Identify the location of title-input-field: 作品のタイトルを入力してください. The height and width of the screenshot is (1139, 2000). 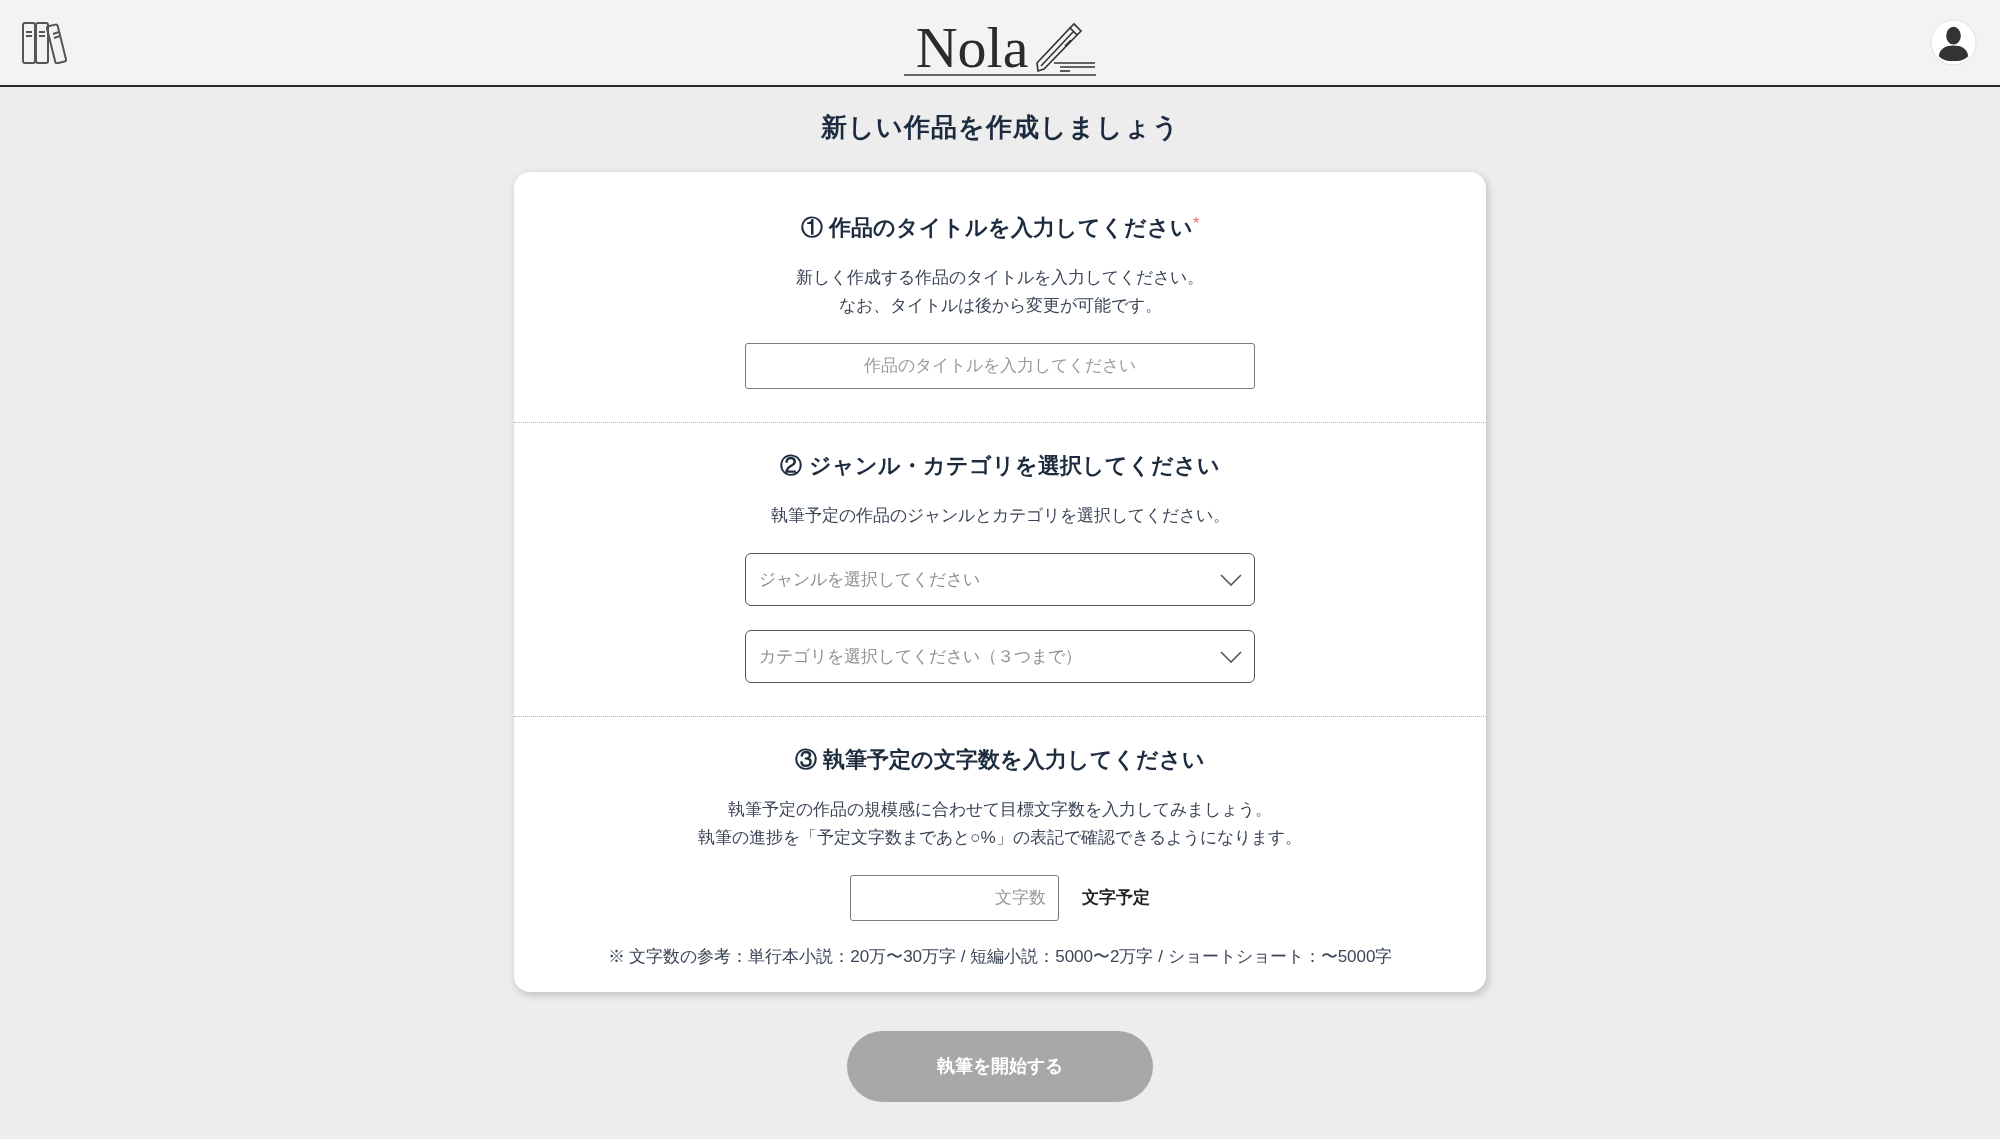
(1000, 366).